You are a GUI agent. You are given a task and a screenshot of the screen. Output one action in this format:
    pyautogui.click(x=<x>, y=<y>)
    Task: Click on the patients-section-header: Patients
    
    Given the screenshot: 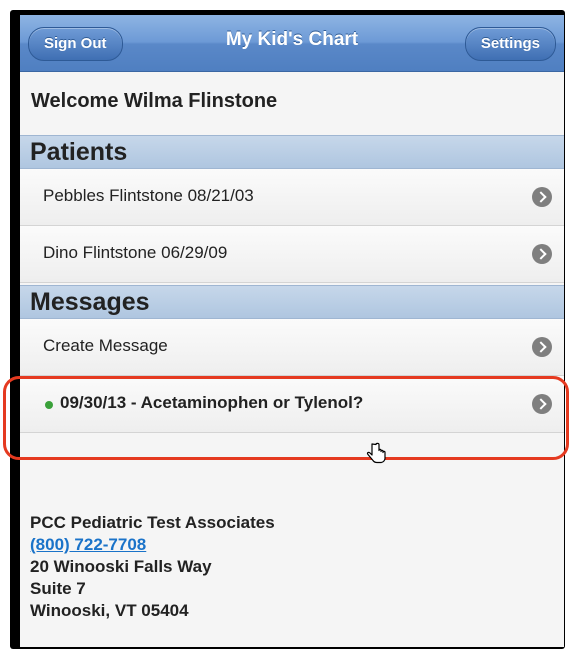 What is the action you would take?
    pyautogui.click(x=292, y=152)
    